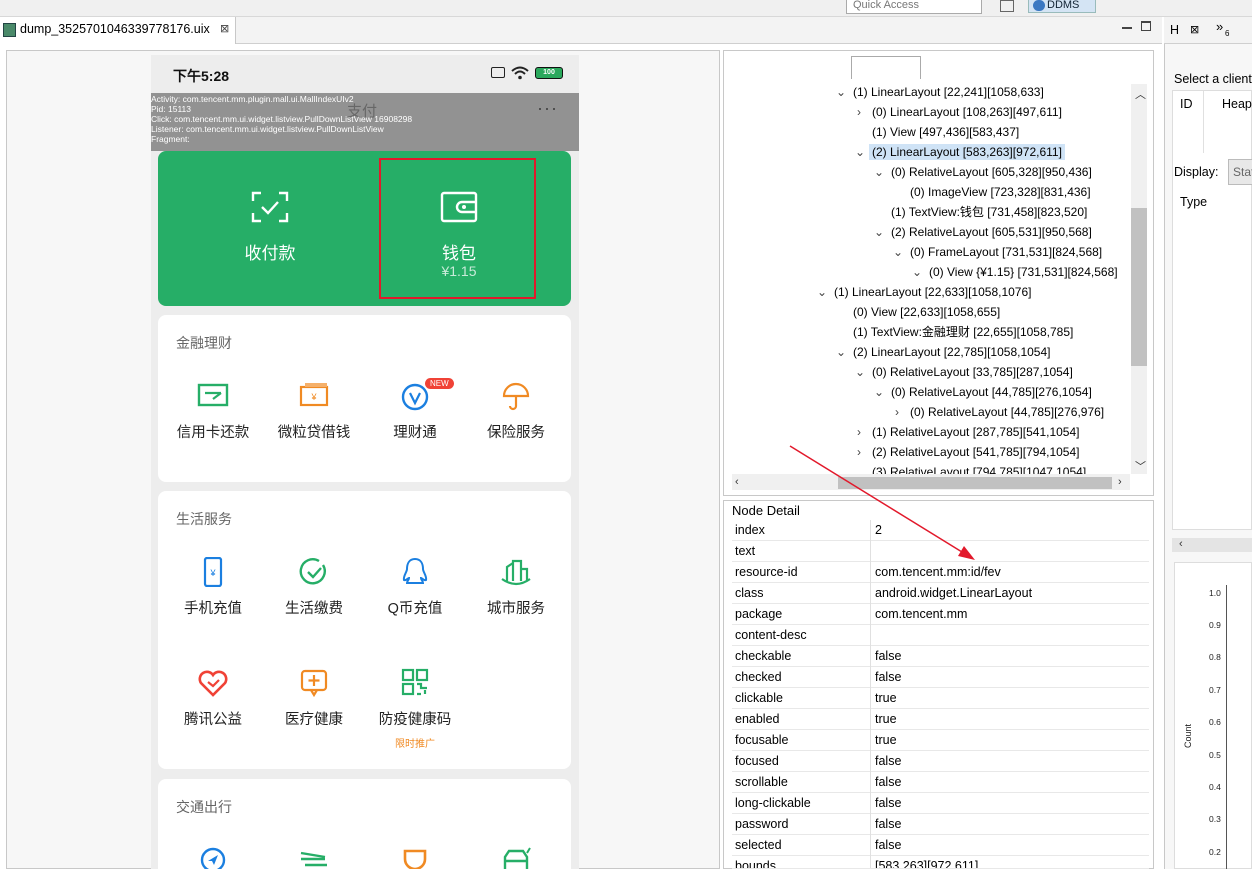 The height and width of the screenshot is (869, 1252). Describe the element at coordinates (270, 251) in the screenshot. I see `collect-pay-label: 收付款` at that location.